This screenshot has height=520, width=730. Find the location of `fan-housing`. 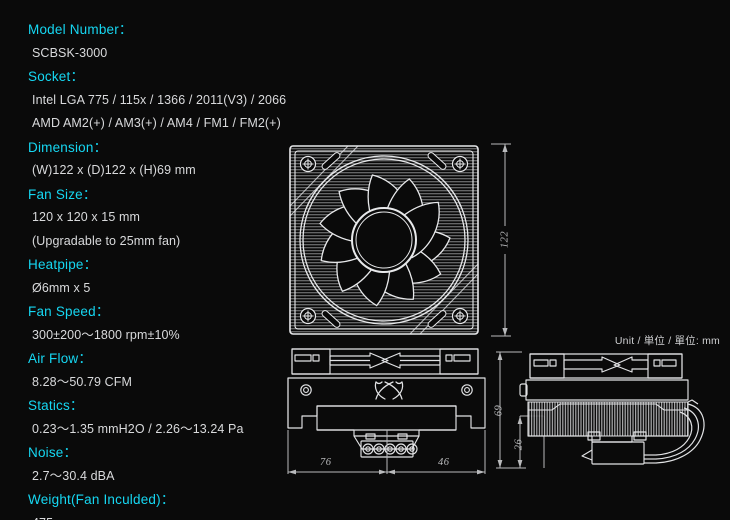

fan-housing is located at coordinates (604, 390).